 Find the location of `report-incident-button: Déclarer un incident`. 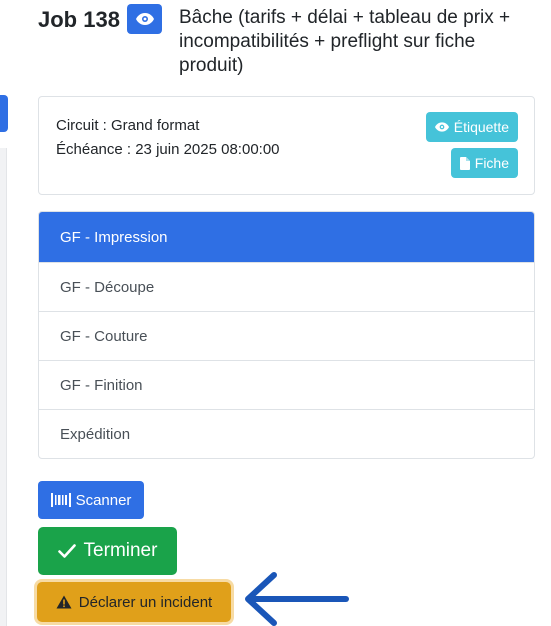

report-incident-button: Déclarer un incident is located at coordinates (134, 602).